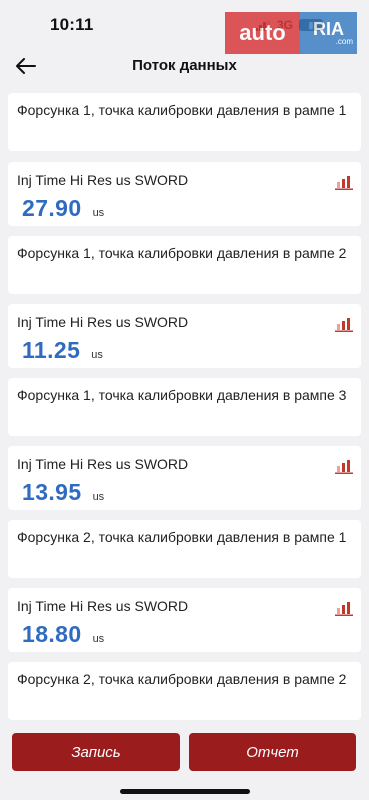 Image resolution: width=369 pixels, height=800 pixels. I want to click on parameter-value: 18.80, so click(52, 634).